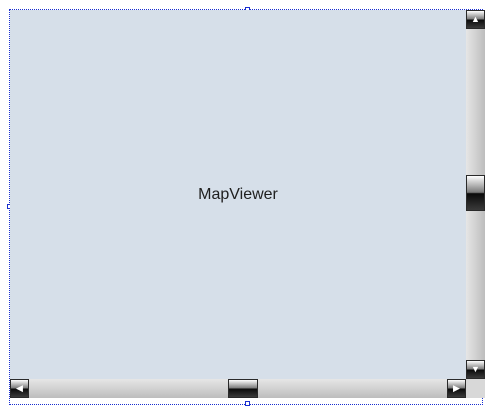 The width and height of the screenshot is (485, 408). Describe the element at coordinates (247, 403) in the screenshot. I see `resize-handle-bottom` at that location.